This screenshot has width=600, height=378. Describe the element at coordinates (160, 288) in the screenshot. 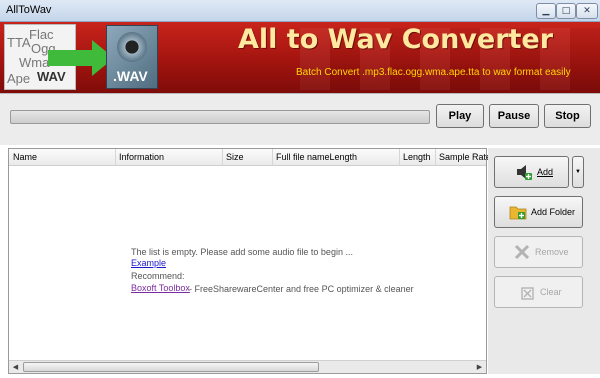

I see `boxoft-toolbox-link: Boxoft Toolbox` at that location.